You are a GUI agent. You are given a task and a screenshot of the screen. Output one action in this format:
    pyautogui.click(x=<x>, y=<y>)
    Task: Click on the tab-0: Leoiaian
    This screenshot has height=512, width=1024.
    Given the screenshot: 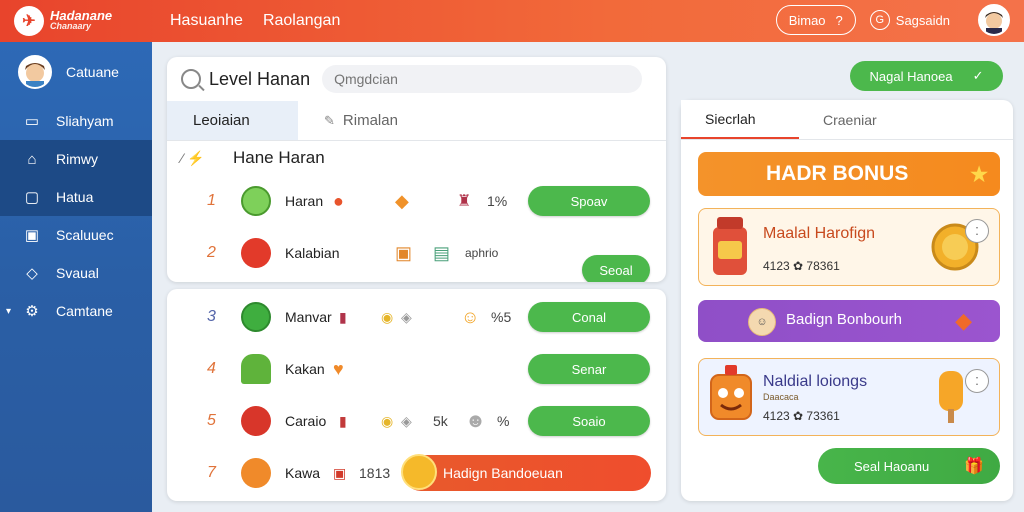 What is the action you would take?
    pyautogui.click(x=232, y=120)
    